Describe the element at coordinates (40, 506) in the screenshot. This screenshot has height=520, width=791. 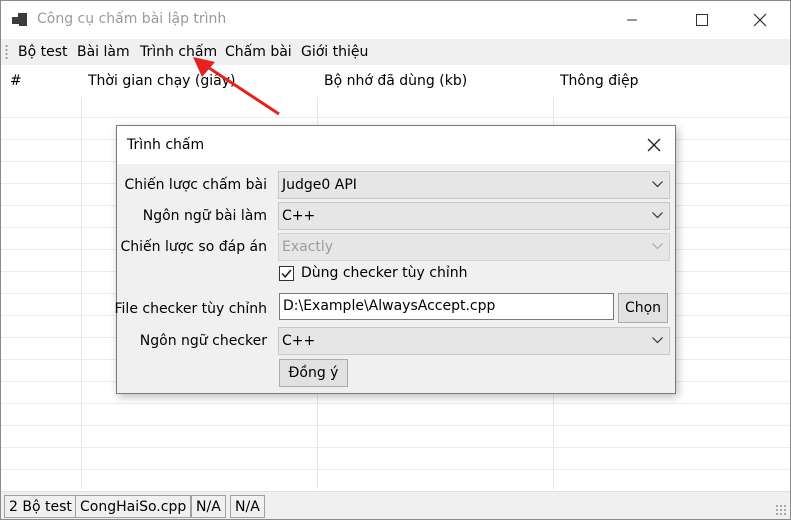
I see `status-test-count: 2 Bộ test` at that location.